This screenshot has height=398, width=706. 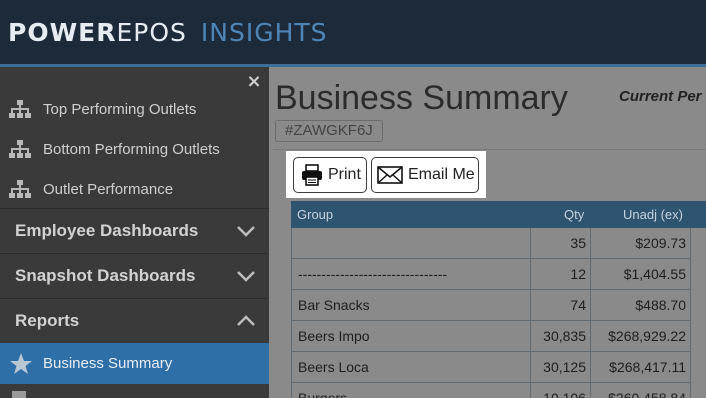 I want to click on printer-icon, so click(x=312, y=175).